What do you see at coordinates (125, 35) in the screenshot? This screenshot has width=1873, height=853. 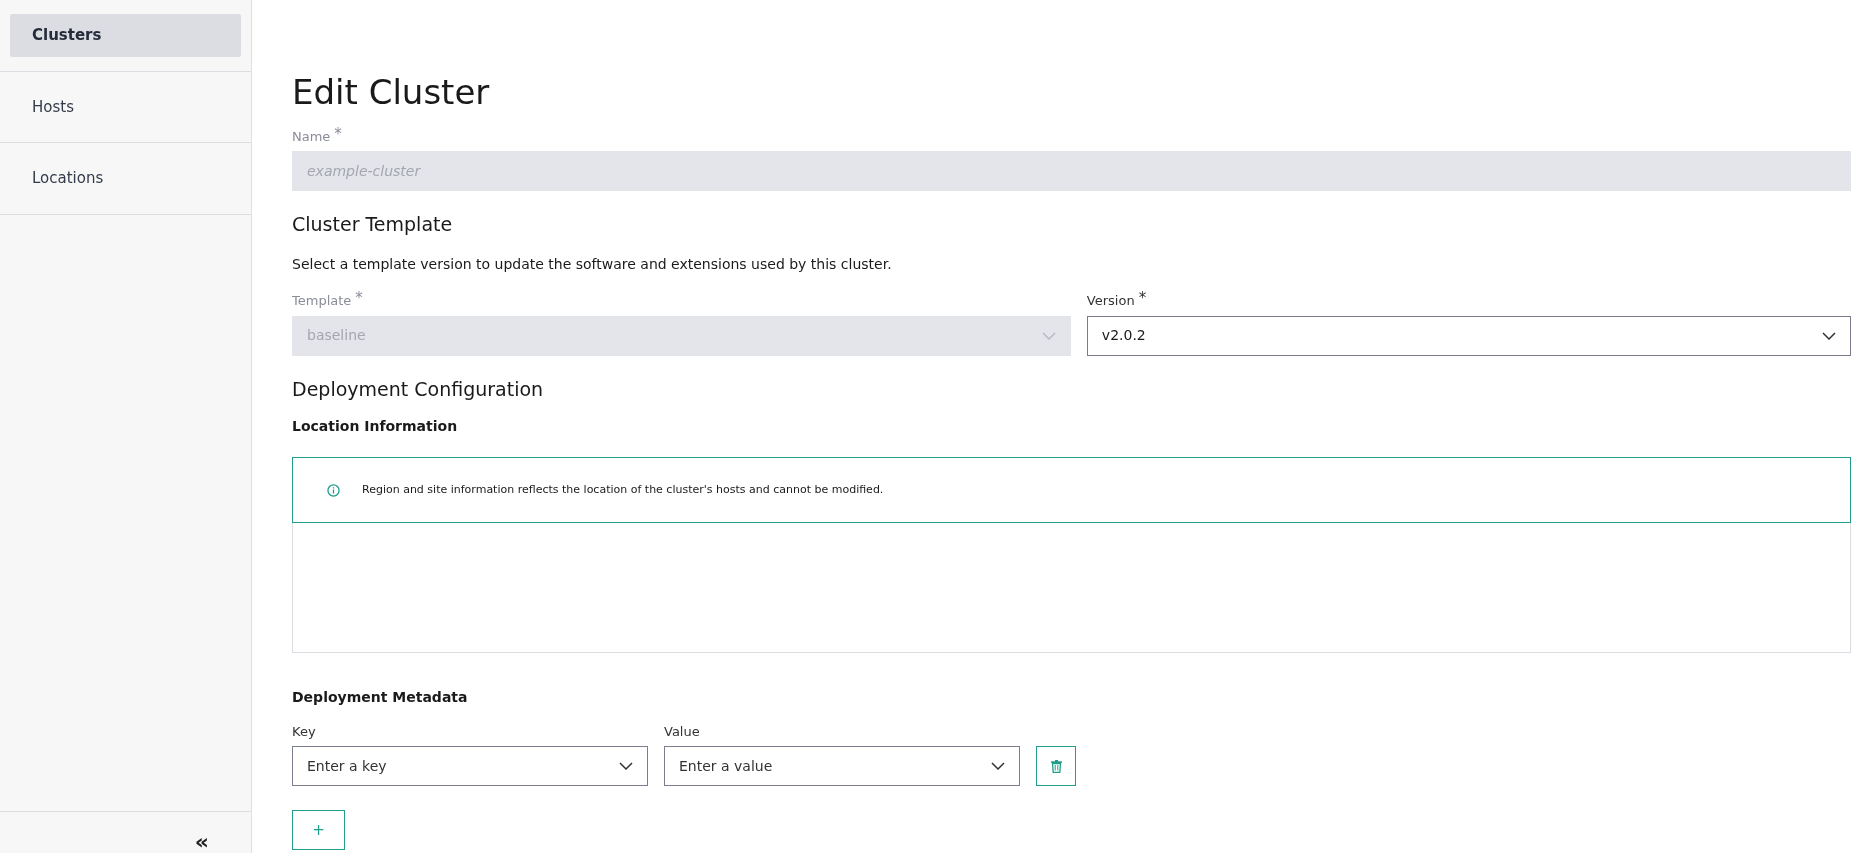 I see `sidebar-item: Clusters` at bounding box center [125, 35].